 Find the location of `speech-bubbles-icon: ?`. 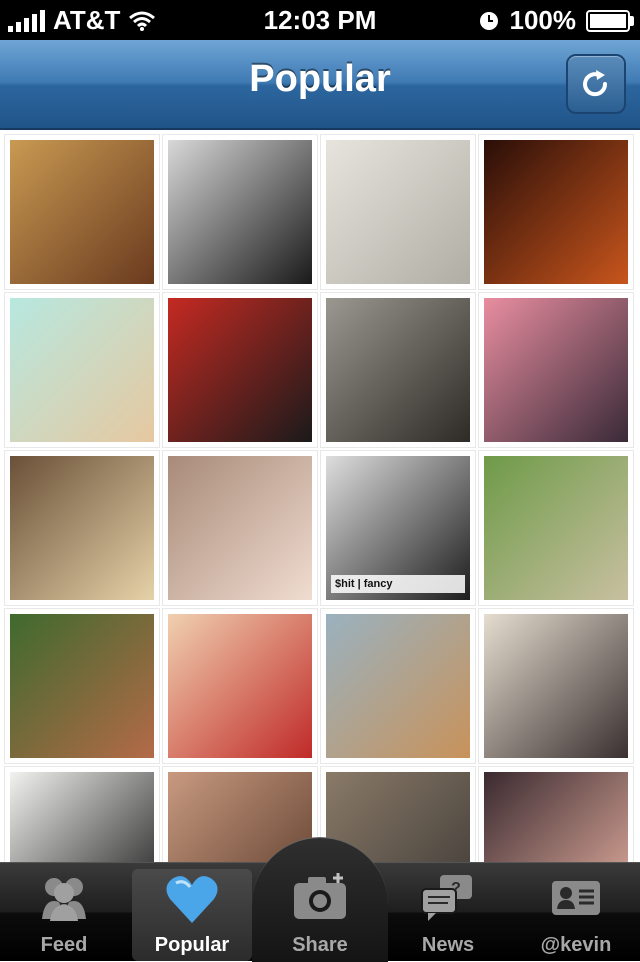

speech-bubbles-icon: ? is located at coordinates (446, 898).